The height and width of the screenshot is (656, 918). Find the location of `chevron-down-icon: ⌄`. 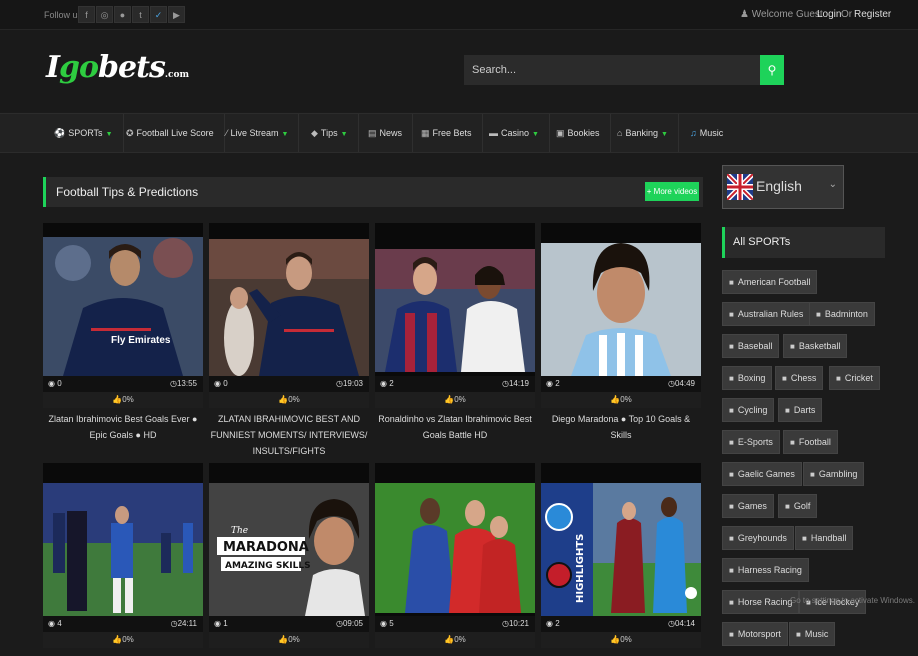

chevron-down-icon: ⌄ is located at coordinates (832, 184).